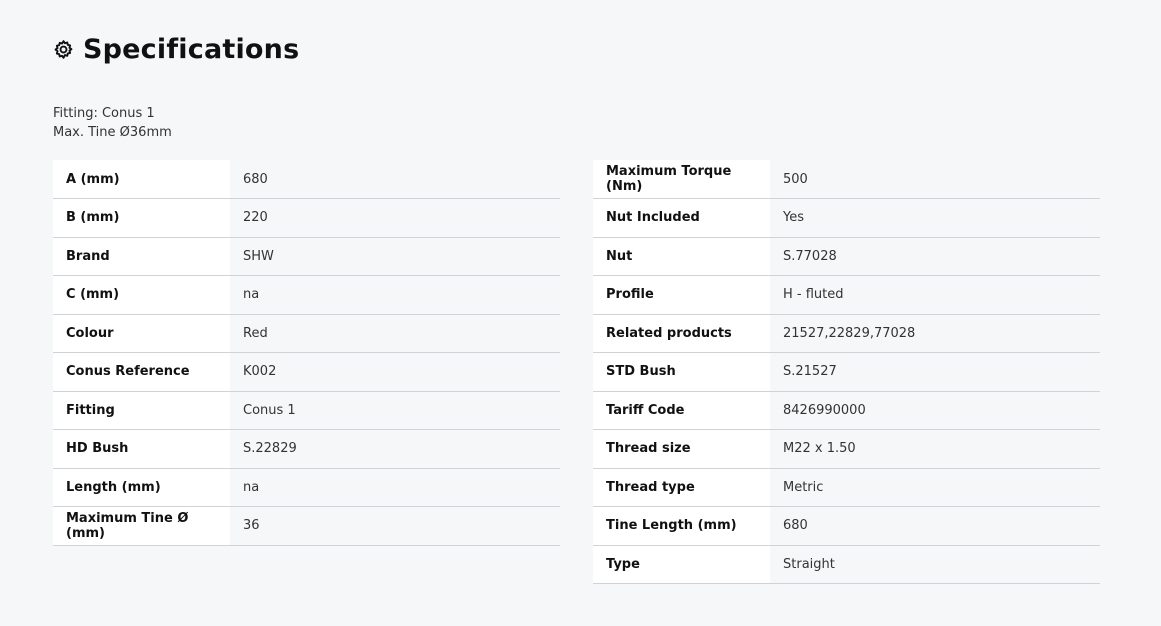 The width and height of the screenshot is (1161, 626). Describe the element at coordinates (681, 179) in the screenshot. I see `spec-label: Maximum Torque (Nm)` at that location.